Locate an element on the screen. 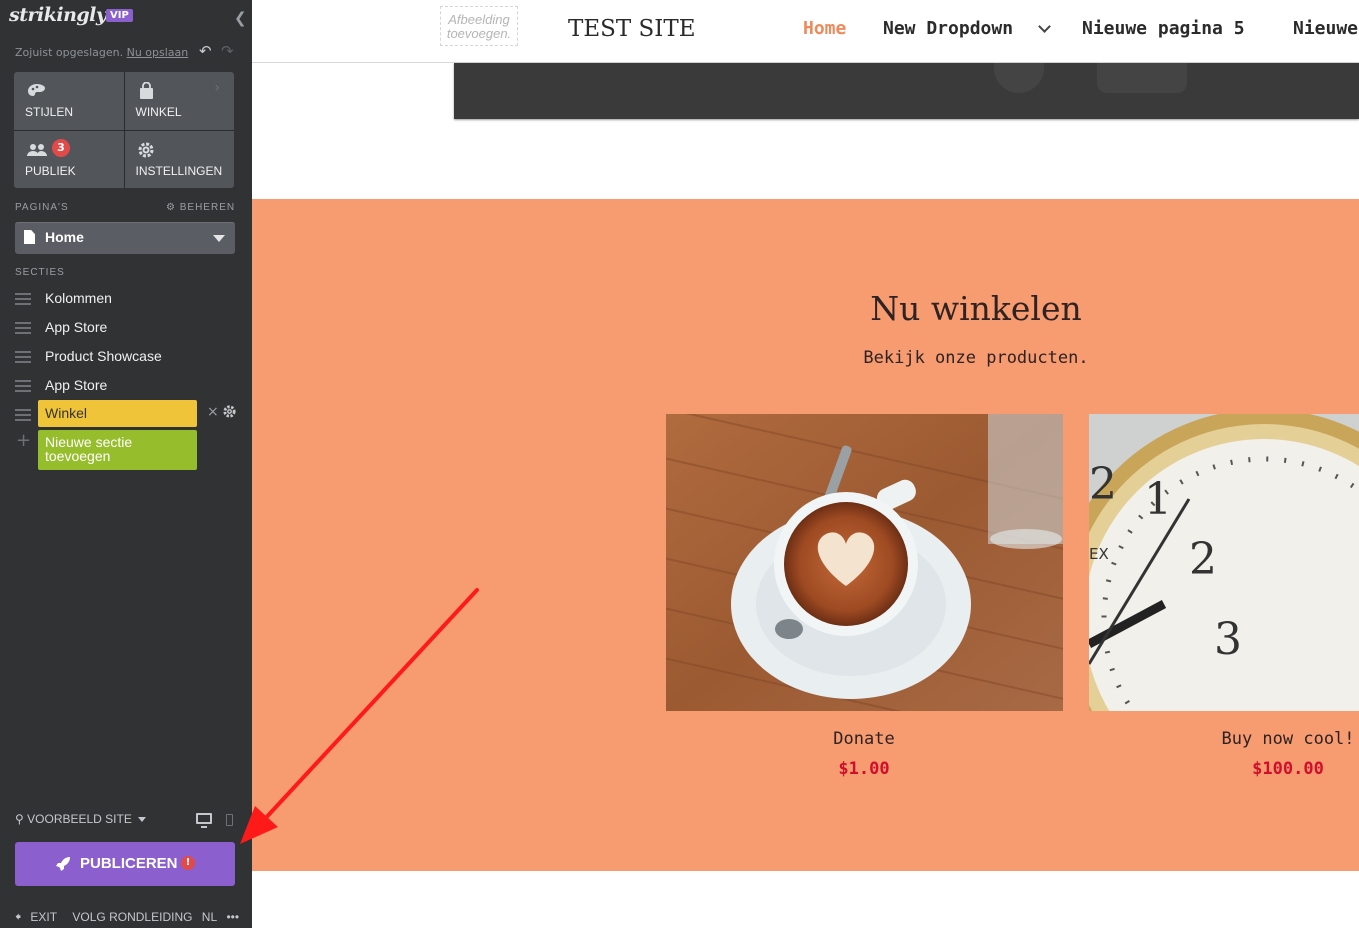 This screenshot has height=929, width=1359. section-label: Winkel is located at coordinates (66, 413).